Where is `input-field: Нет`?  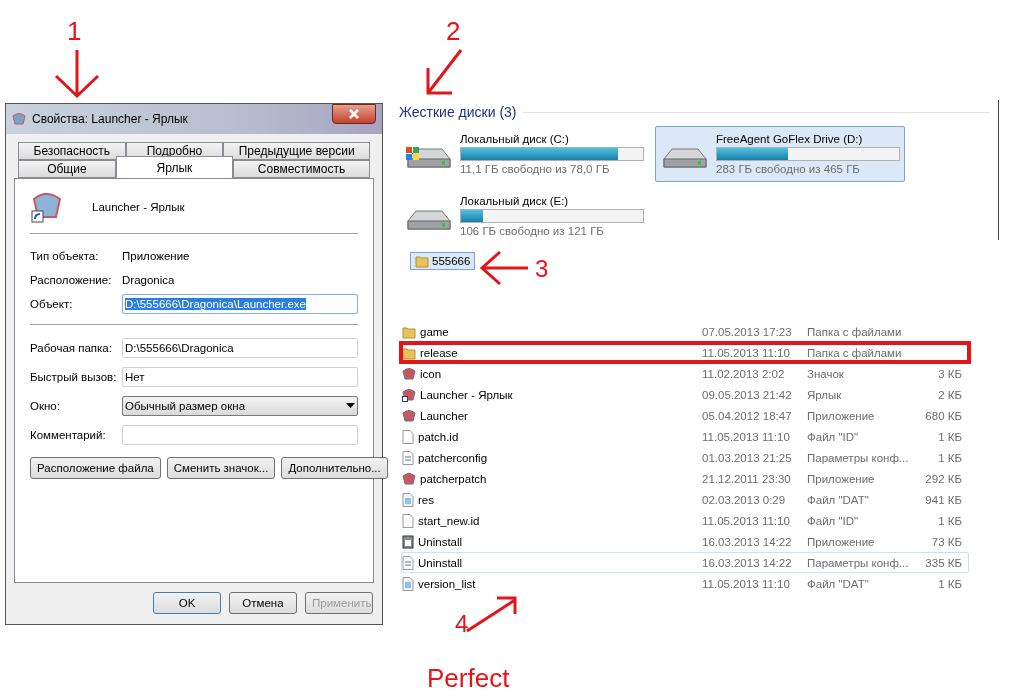
input-field: Нет is located at coordinates (240, 376).